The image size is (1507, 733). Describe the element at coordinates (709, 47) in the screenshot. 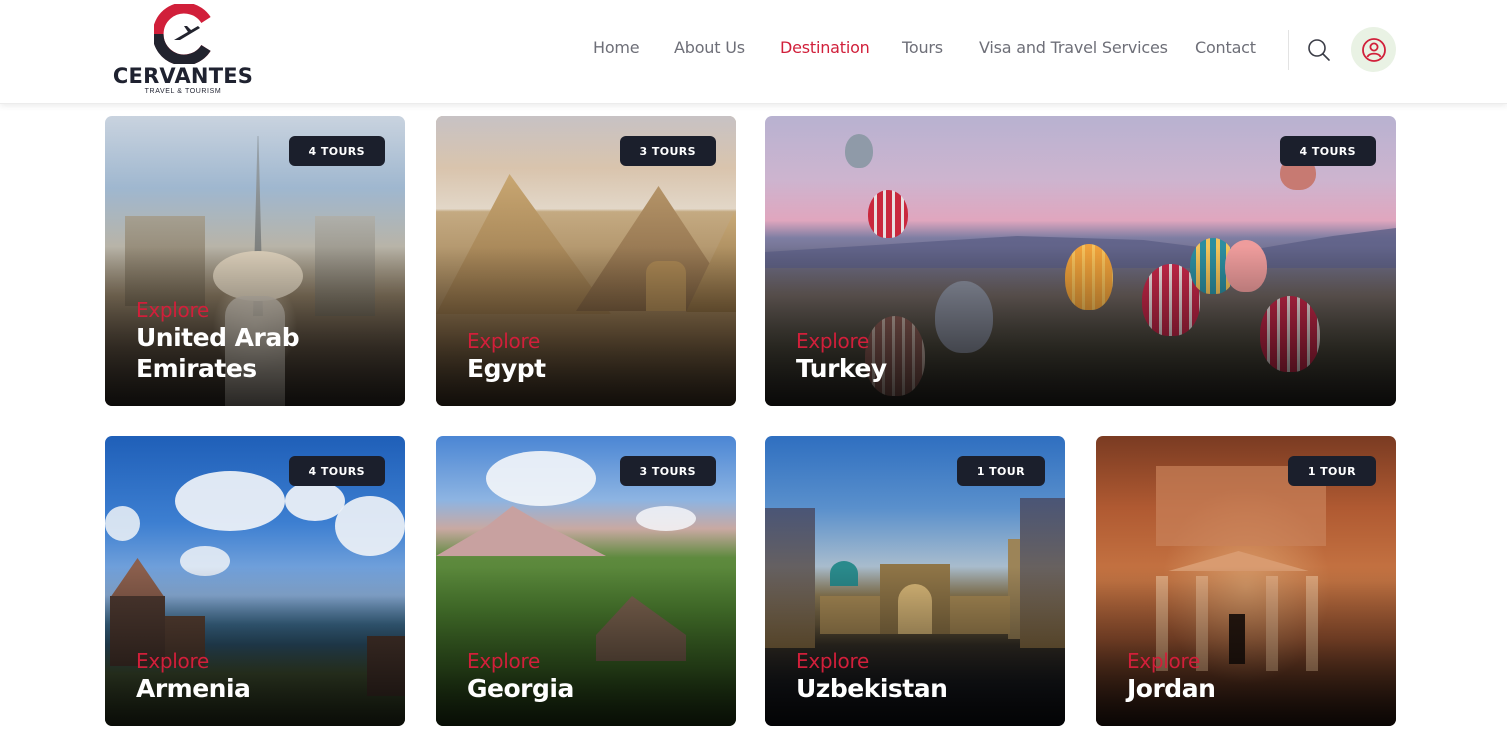

I see `nav-about-us: About Us` at that location.